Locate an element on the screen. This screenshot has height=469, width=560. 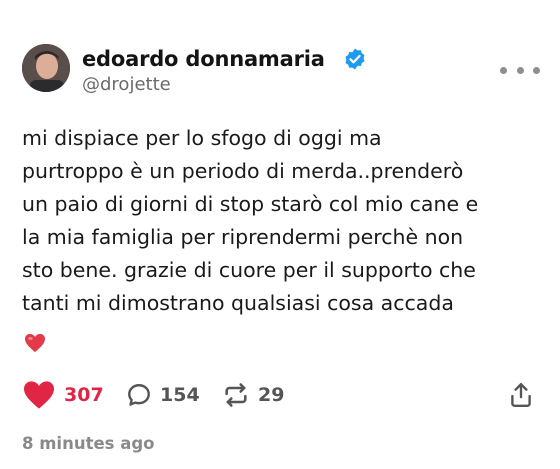
share-icon is located at coordinates (521, 395).